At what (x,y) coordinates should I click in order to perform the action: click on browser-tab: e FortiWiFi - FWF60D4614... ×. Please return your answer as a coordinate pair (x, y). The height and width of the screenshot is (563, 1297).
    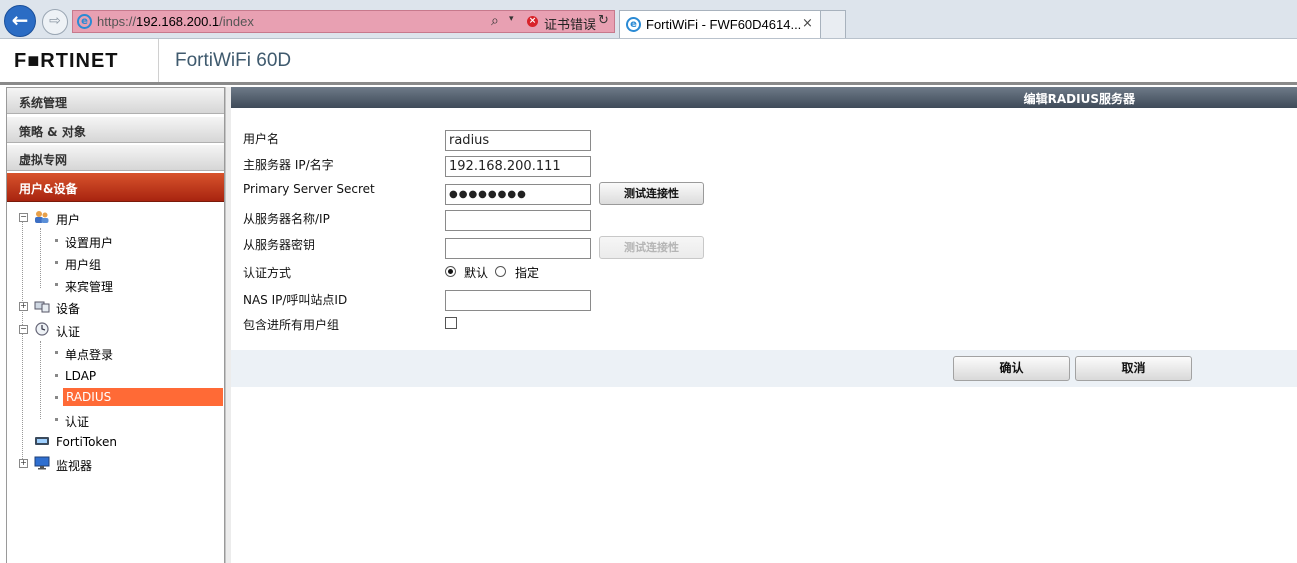
    Looking at the image, I should click on (720, 24).